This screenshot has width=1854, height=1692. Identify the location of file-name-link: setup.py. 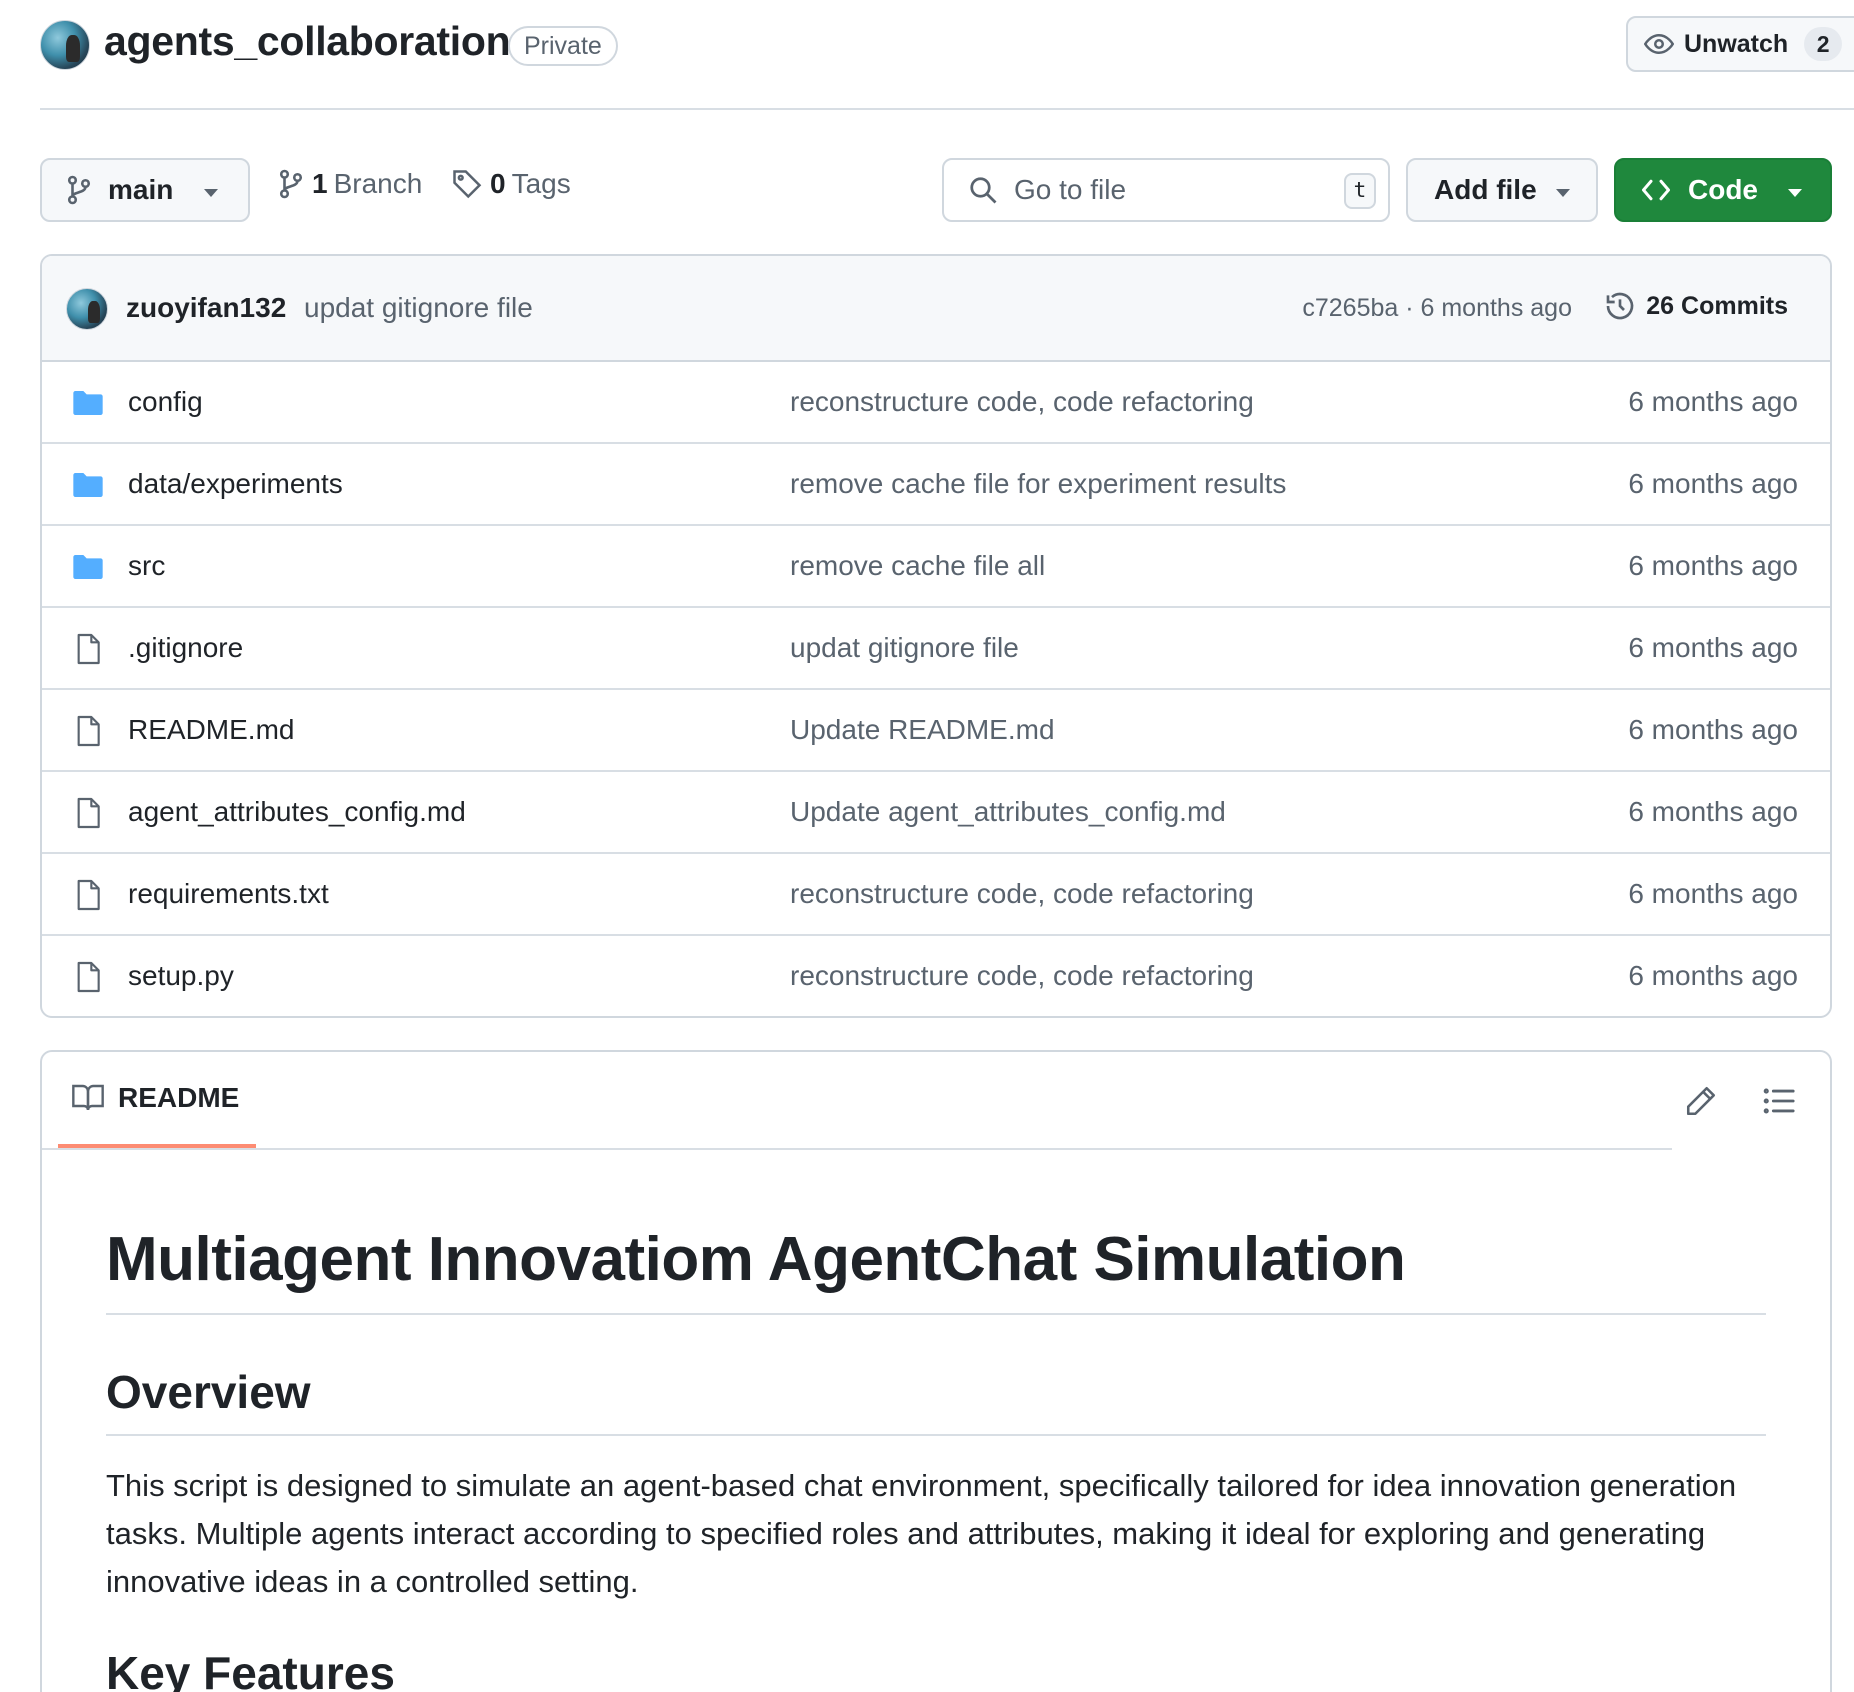
(181, 976).